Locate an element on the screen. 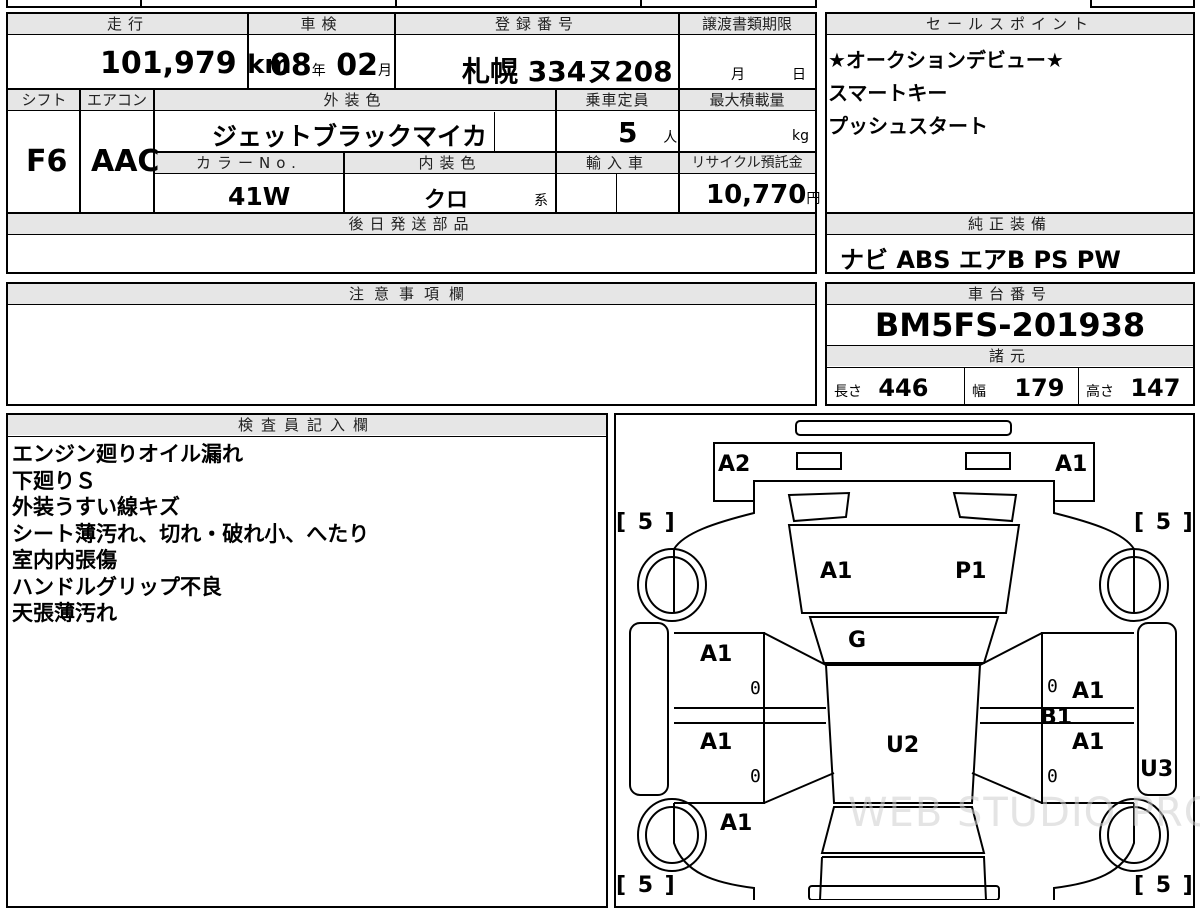  spec-length: 長さ 446 is located at coordinates (881, 388).